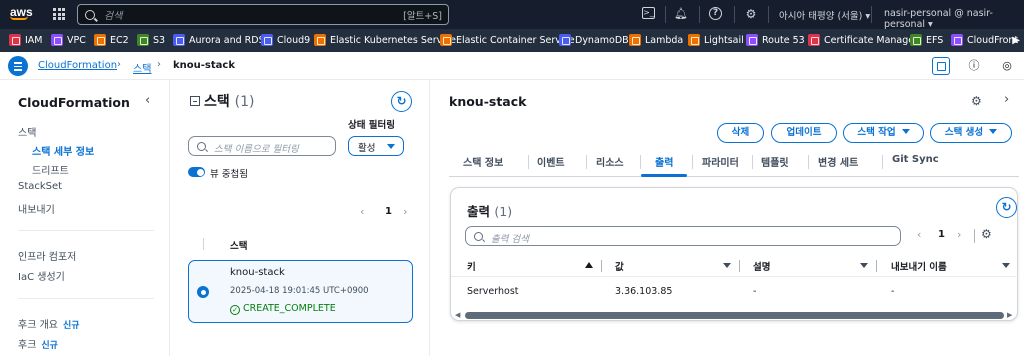 This screenshot has width=1024, height=356. Describe the element at coordinates (683, 236) in the screenshot. I see `outputs-search-input: 출력 검색` at that location.